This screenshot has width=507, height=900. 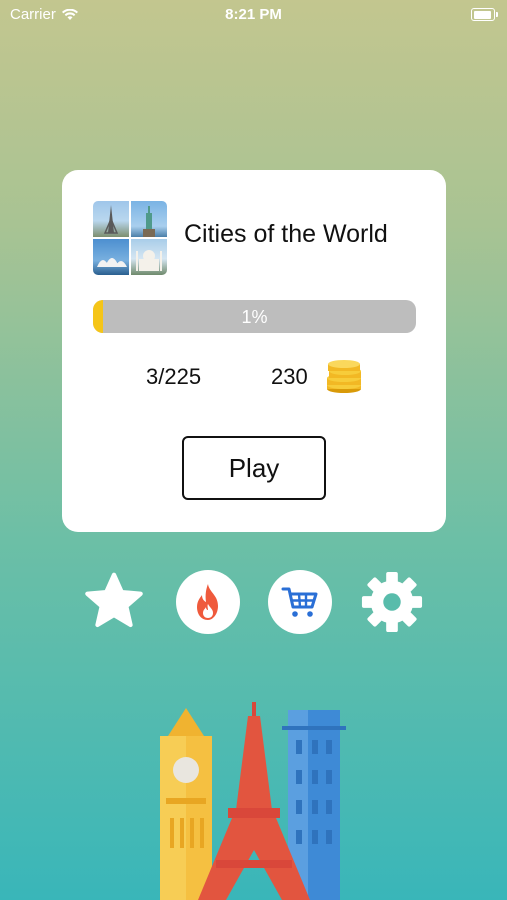 I want to click on liberty-photo, so click(x=149, y=219).